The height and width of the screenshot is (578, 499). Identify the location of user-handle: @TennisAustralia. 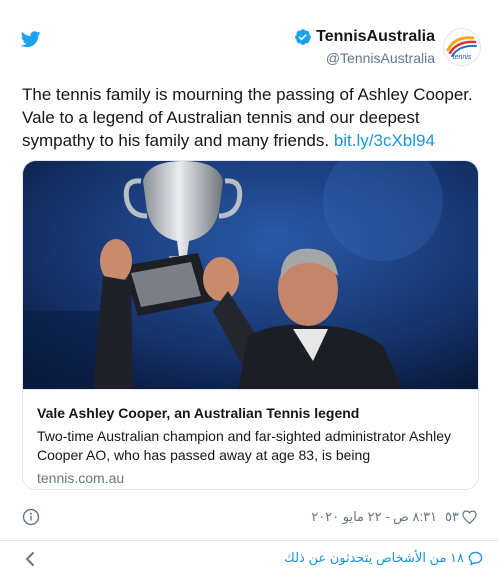
(364, 58).